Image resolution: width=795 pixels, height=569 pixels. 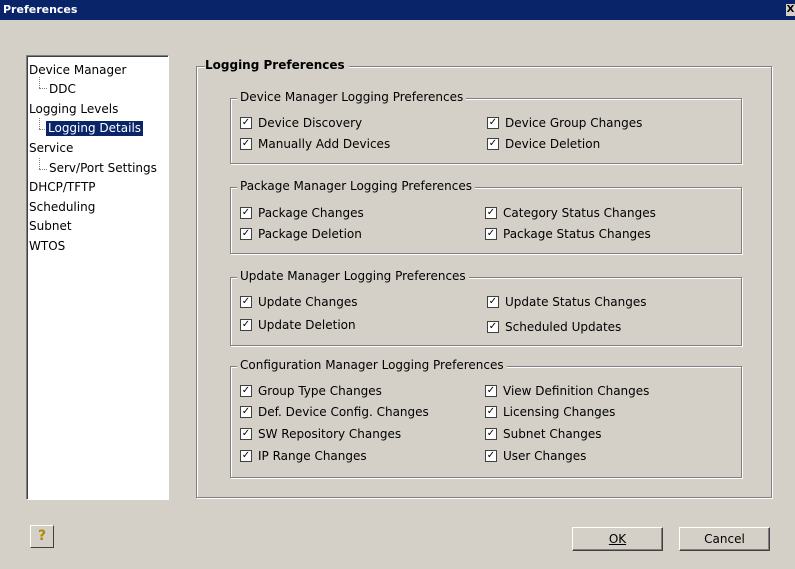 I want to click on checkbox-label: Device Deletion, so click(x=553, y=144).